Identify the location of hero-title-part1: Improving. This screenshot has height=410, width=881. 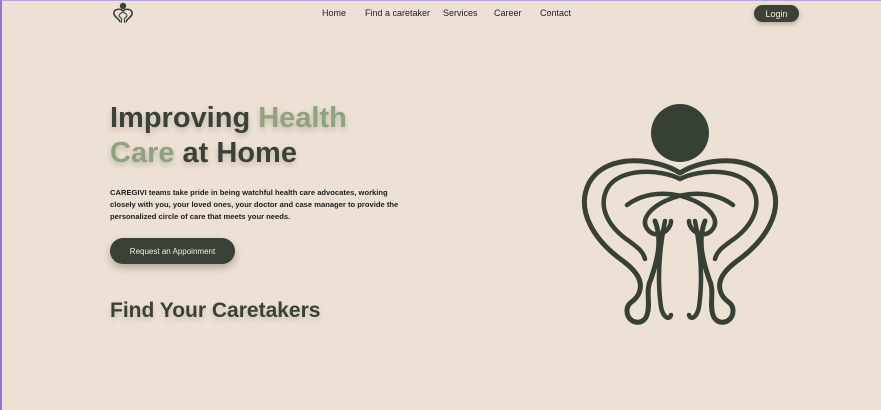
(184, 118).